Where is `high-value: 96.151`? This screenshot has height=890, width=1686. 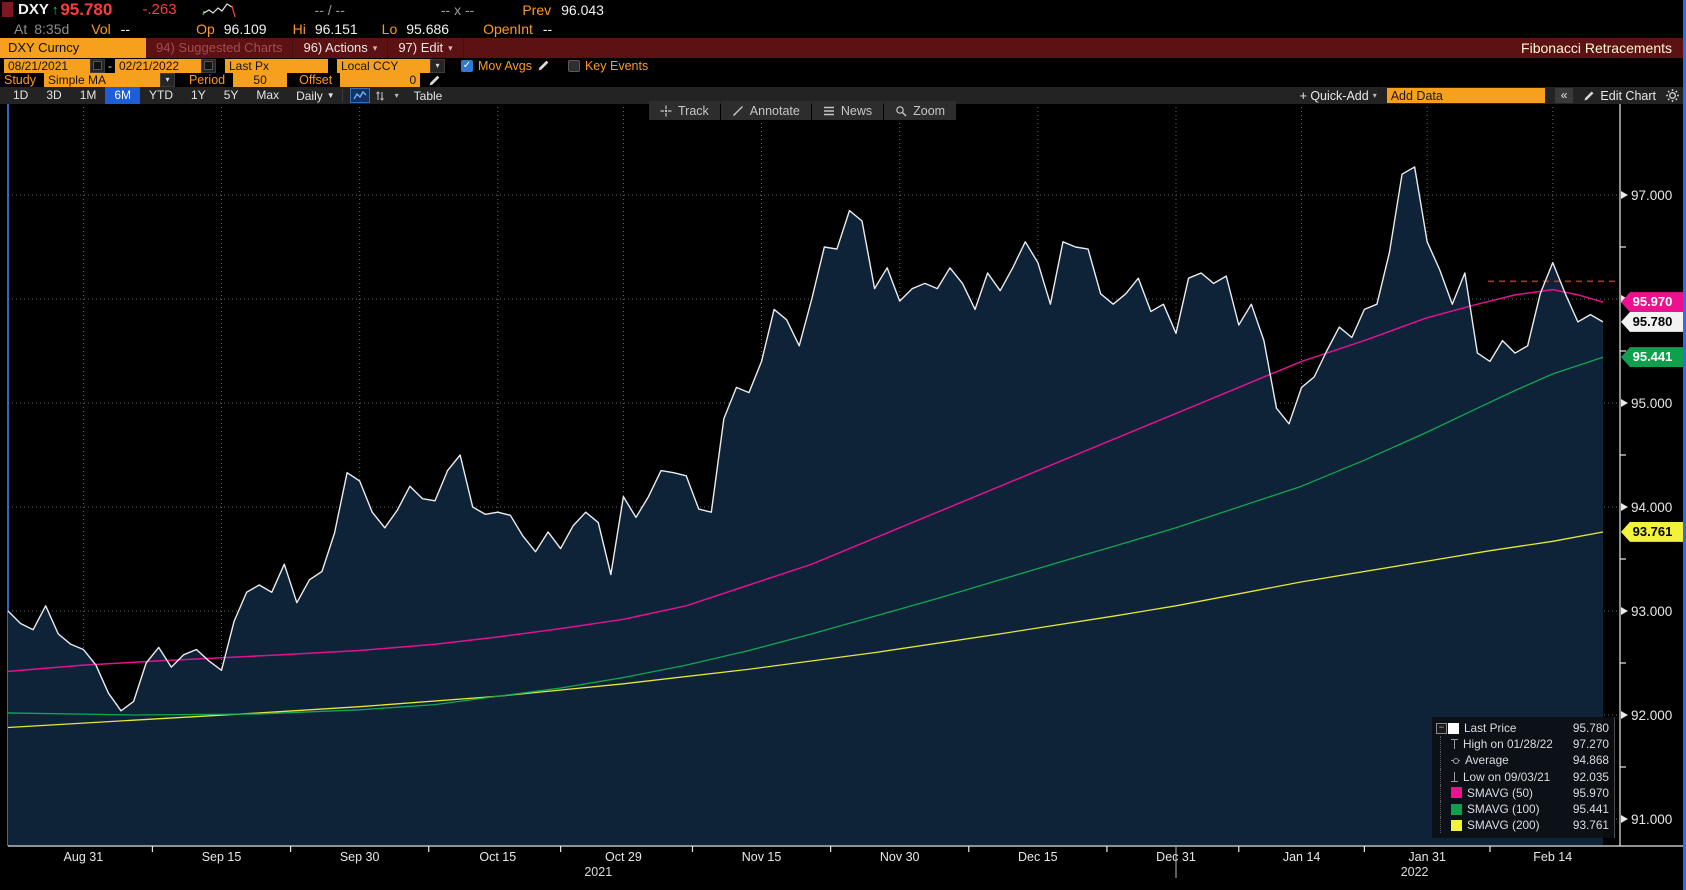 high-value: 96.151 is located at coordinates (336, 28).